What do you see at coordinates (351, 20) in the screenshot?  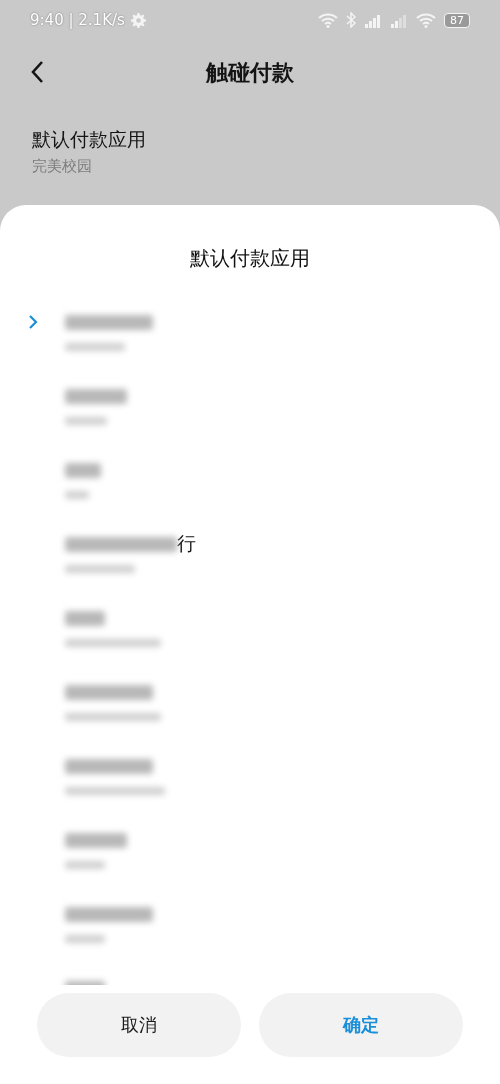 I see `bluetooth-icon` at bounding box center [351, 20].